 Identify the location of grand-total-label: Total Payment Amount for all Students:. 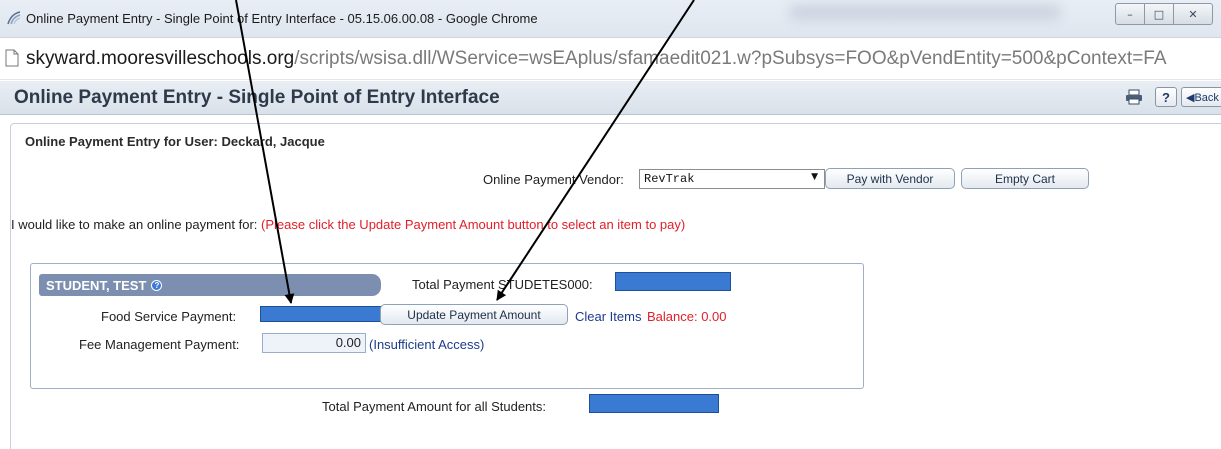
(434, 406).